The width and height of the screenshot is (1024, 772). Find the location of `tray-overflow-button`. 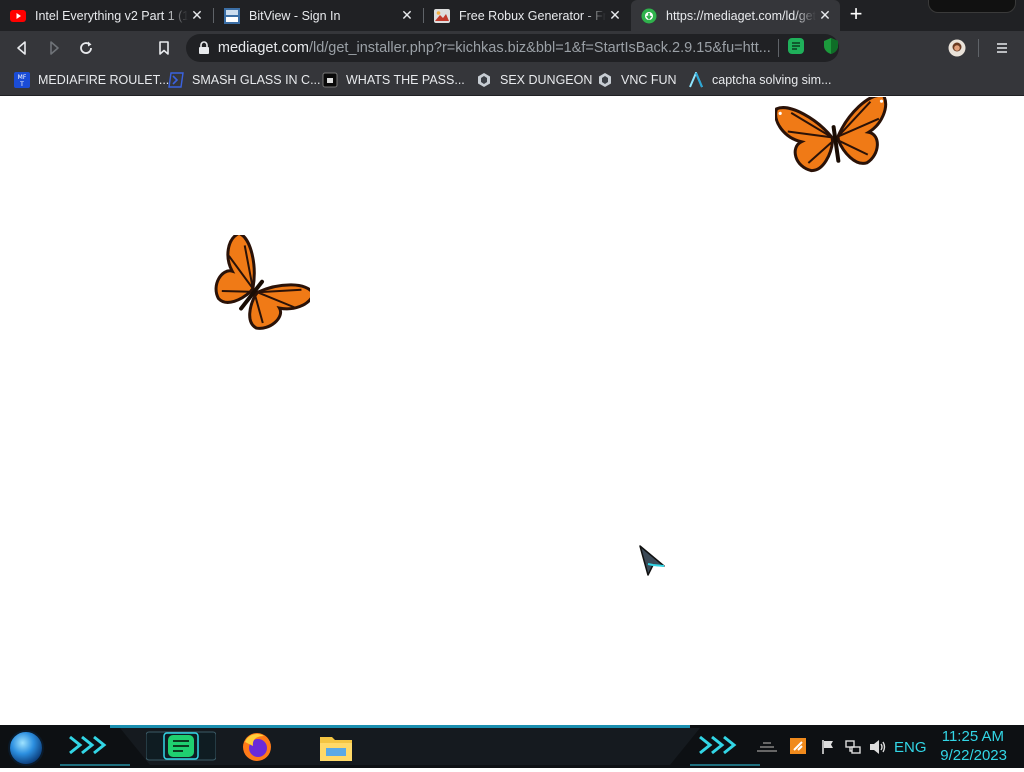

tray-overflow-button is located at coordinates (767, 749).